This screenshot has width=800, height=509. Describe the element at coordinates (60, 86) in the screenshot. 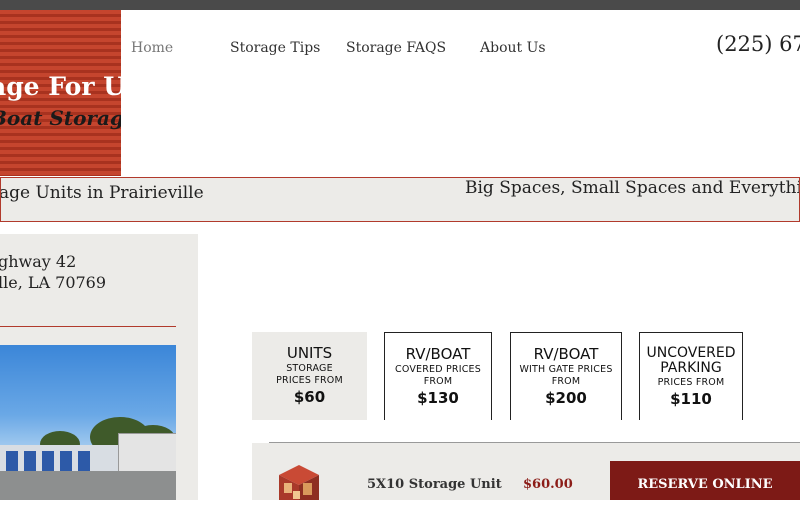

I see `logo-title: age For U` at that location.